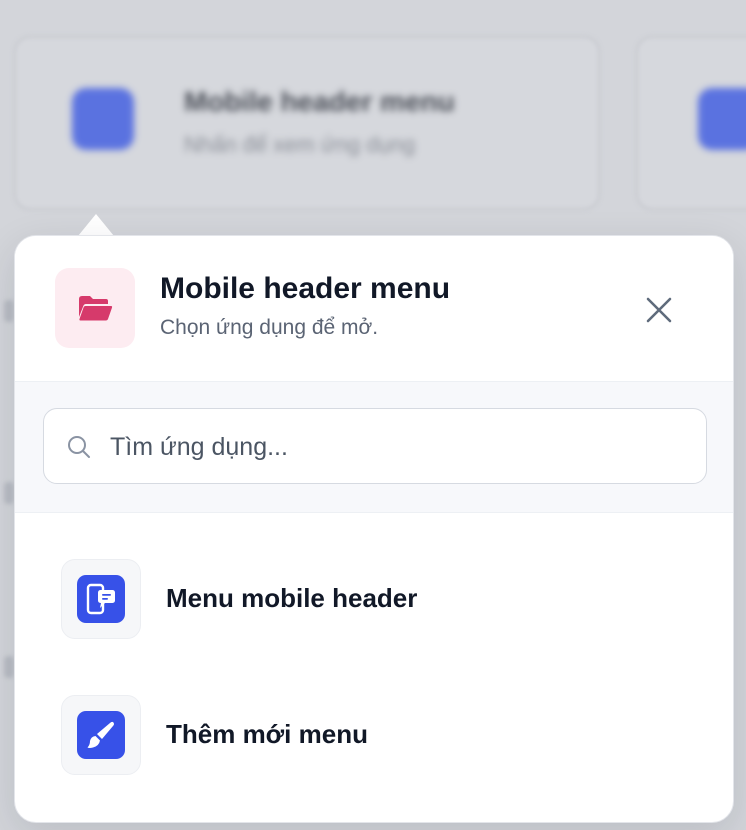 This screenshot has height=830, width=746. I want to click on app-item-menu-mobile-header: Menu mobile header, so click(374, 599).